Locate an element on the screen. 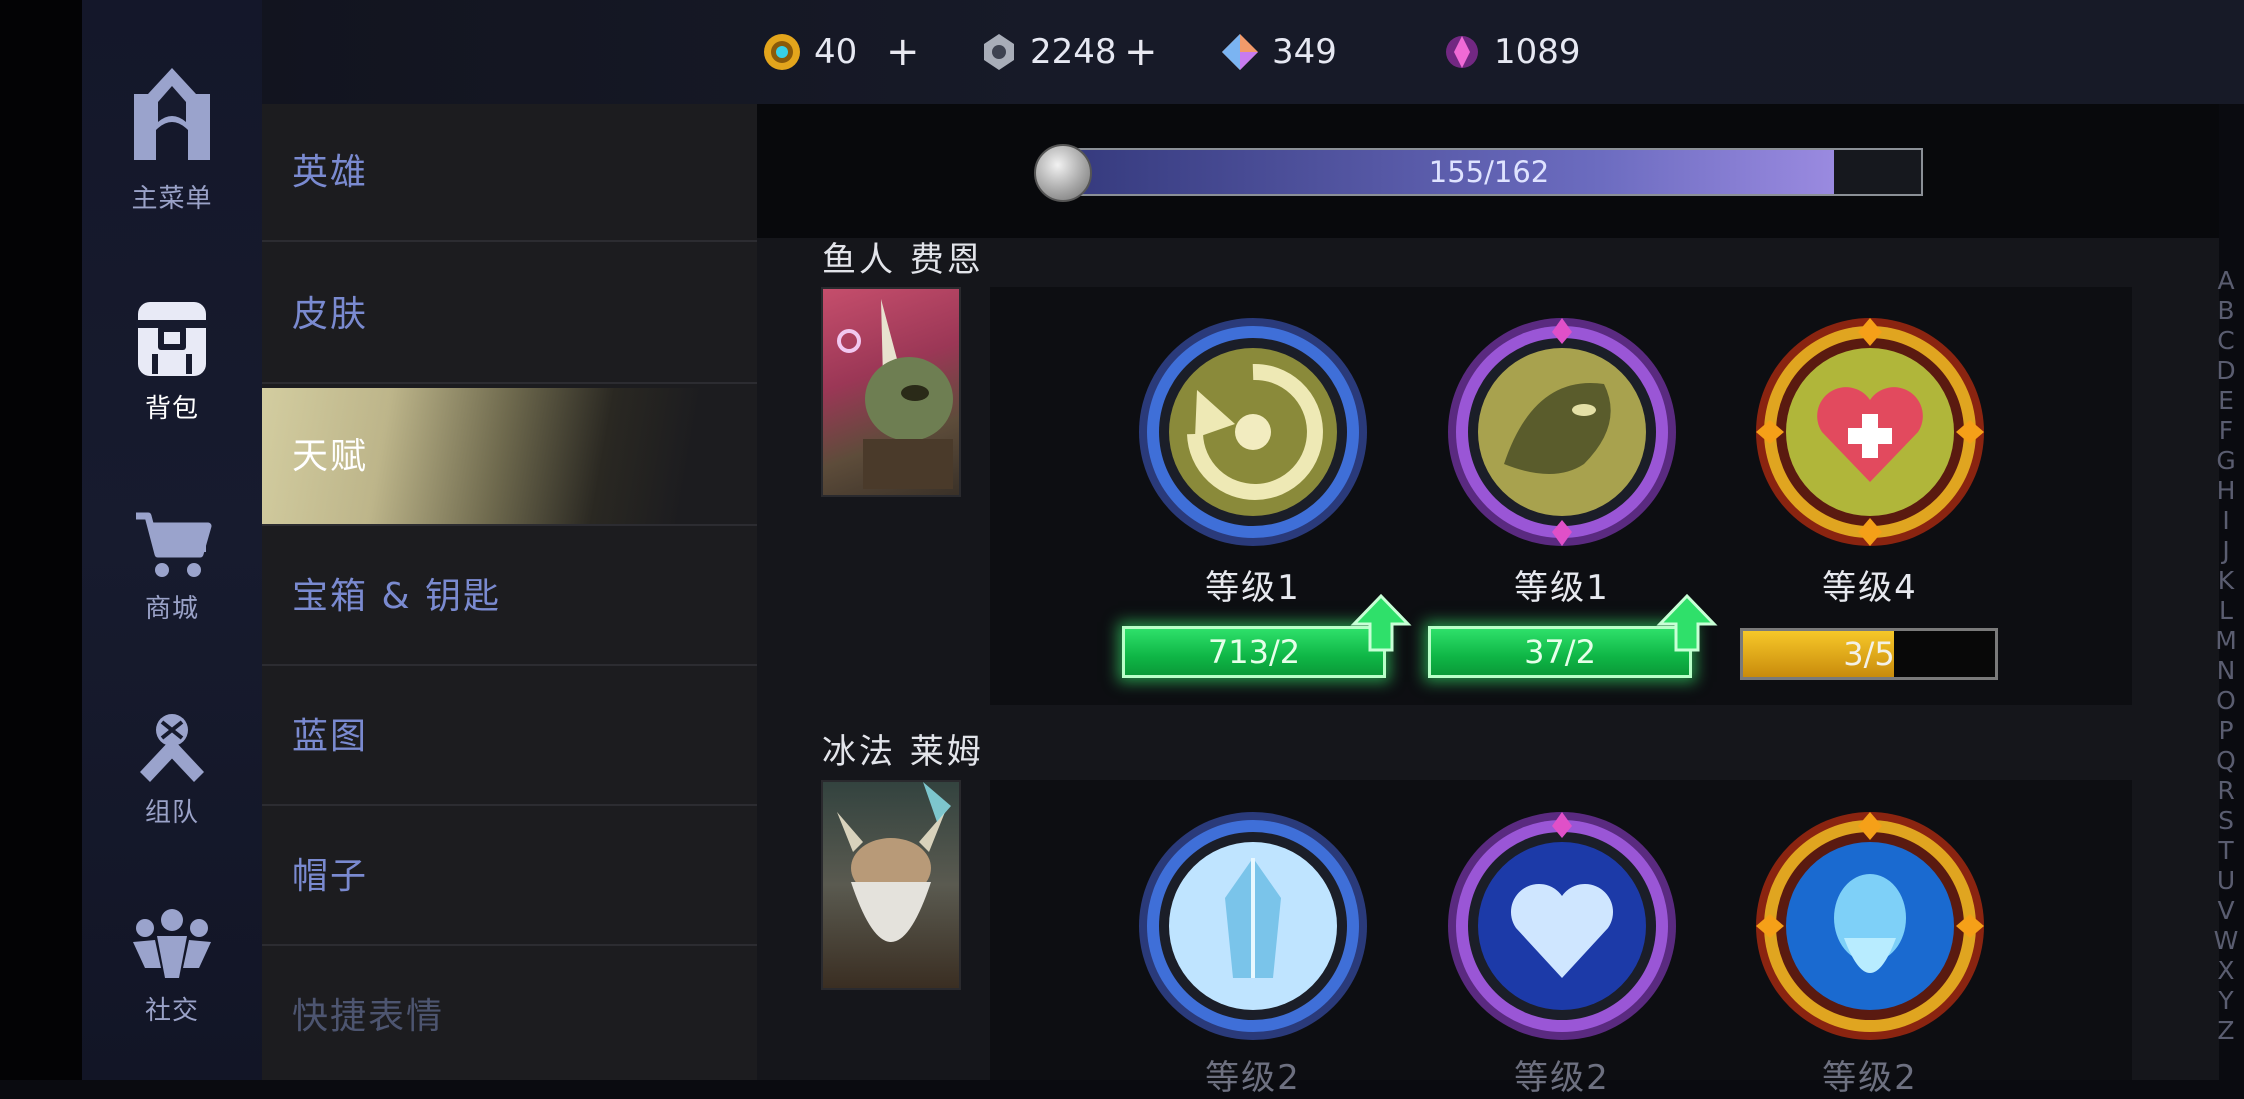 Image resolution: width=2244 pixels, height=1099 pixels. category-talents: 天赋 is located at coordinates (509, 457).